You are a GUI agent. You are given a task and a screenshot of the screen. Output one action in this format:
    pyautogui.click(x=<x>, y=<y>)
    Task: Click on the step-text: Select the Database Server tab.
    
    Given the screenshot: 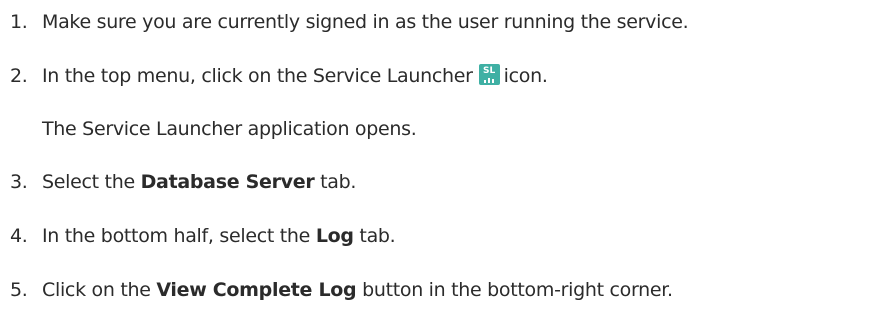 What is the action you would take?
    pyautogui.click(x=199, y=182)
    